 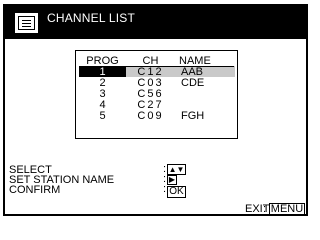 What do you see at coordinates (102, 104) in the screenshot?
I see `prog-cell: 4` at bounding box center [102, 104].